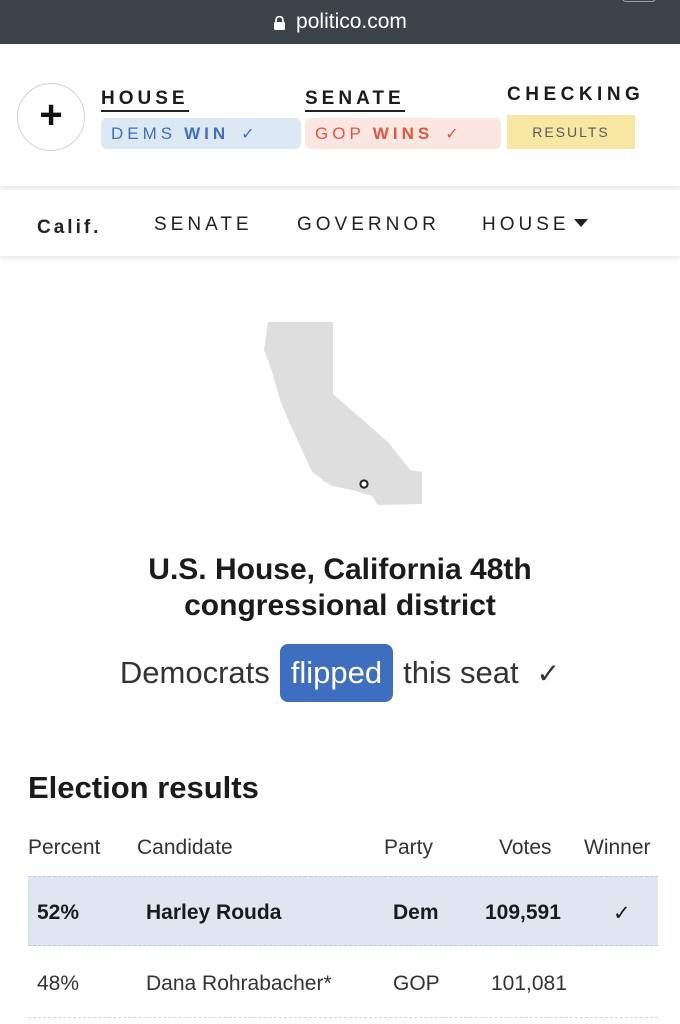  I want to click on tab-senate: SENATE, so click(203, 225).